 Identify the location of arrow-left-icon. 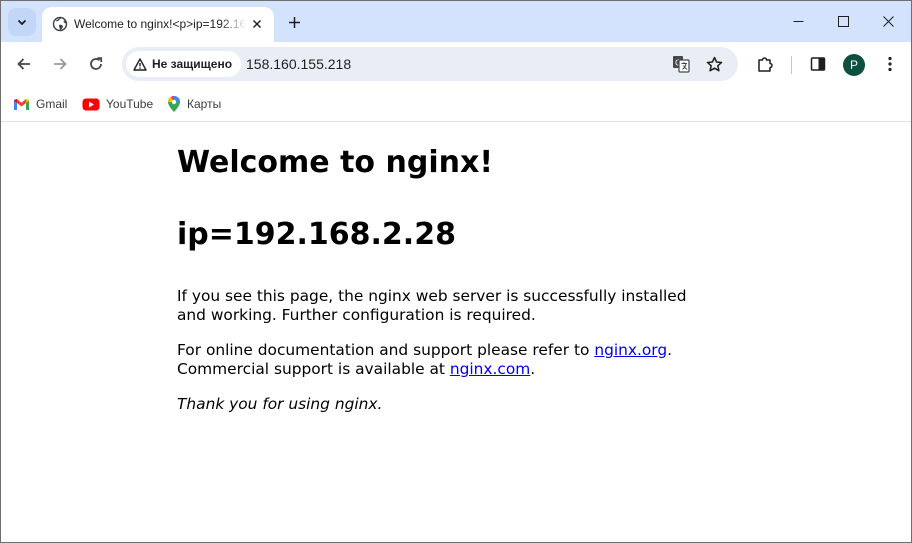
(23, 64).